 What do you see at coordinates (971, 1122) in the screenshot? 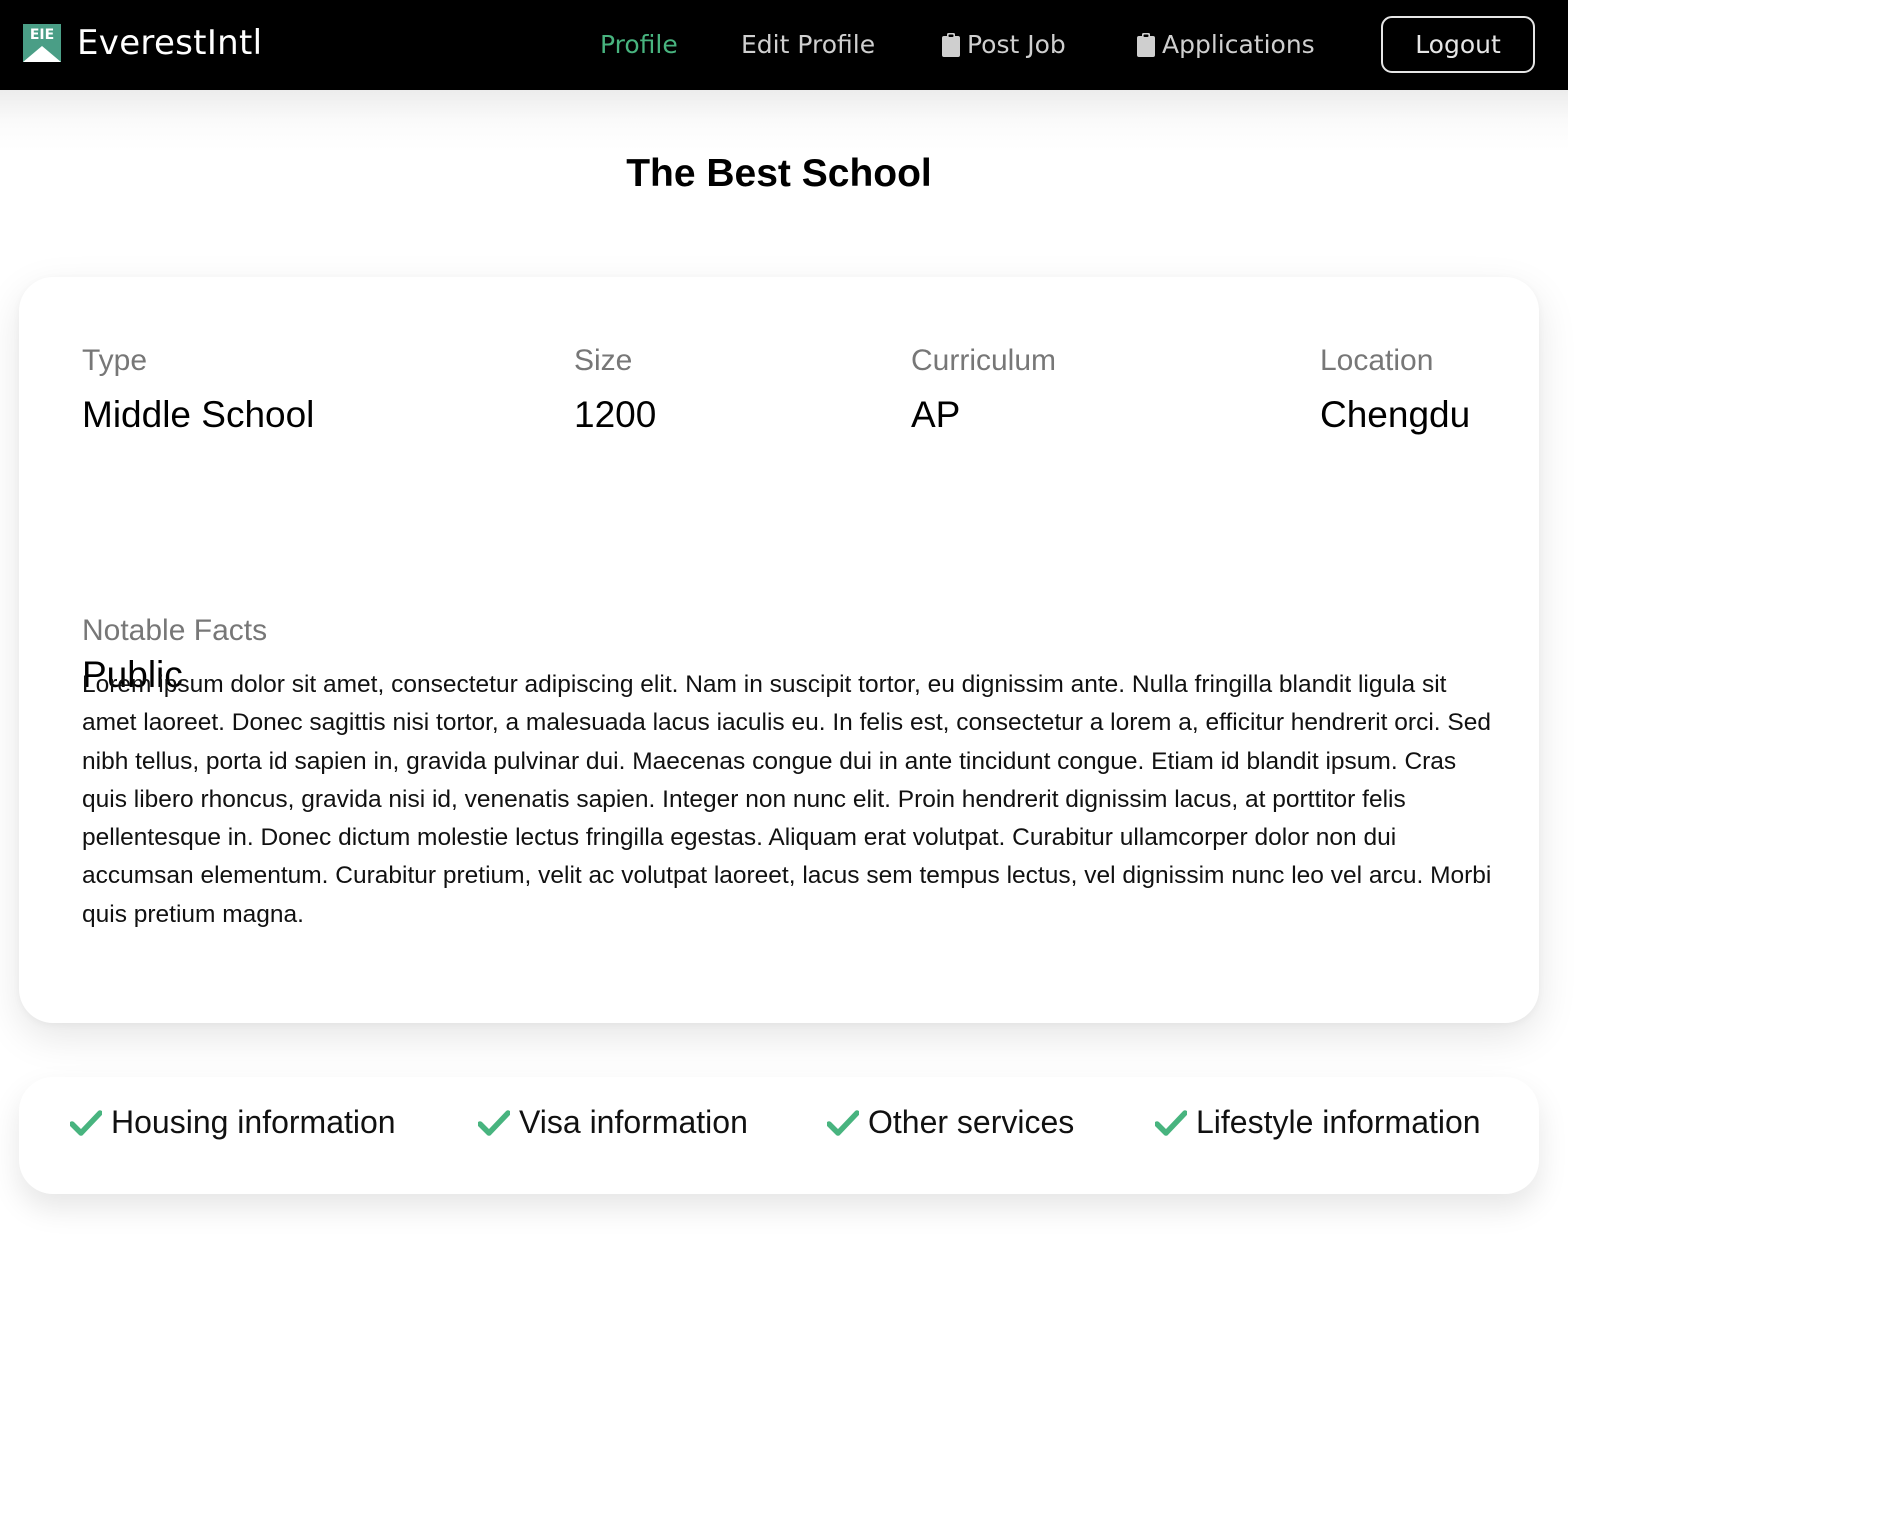
I see `service-label: Other services` at bounding box center [971, 1122].